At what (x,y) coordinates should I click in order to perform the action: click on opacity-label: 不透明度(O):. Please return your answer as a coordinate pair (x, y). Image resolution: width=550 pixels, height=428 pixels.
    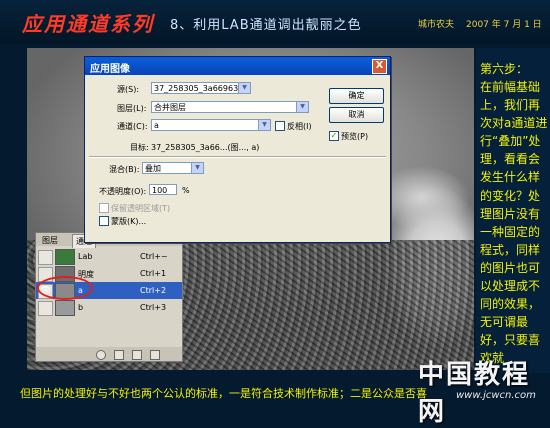
    Looking at the image, I should click on (123, 191).